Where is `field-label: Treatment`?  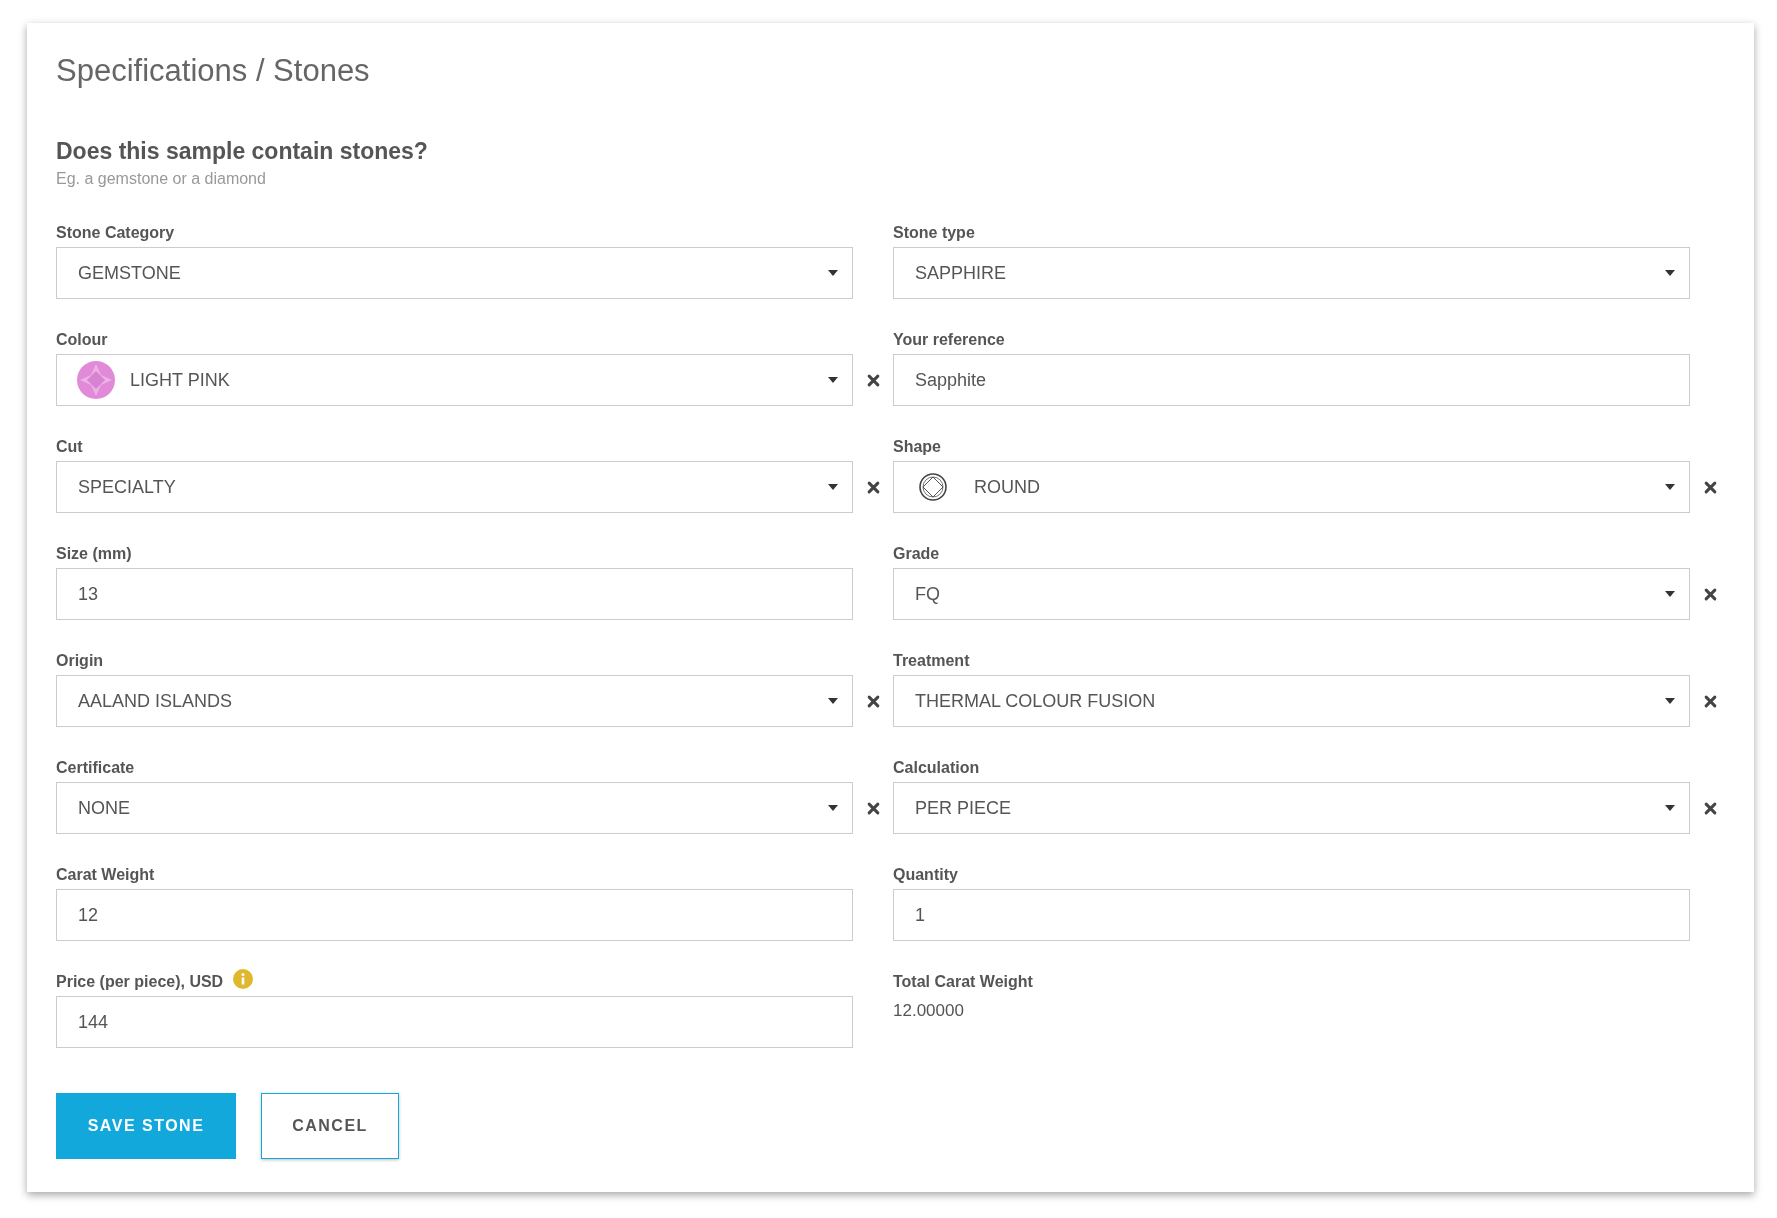 field-label: Treatment is located at coordinates (931, 661).